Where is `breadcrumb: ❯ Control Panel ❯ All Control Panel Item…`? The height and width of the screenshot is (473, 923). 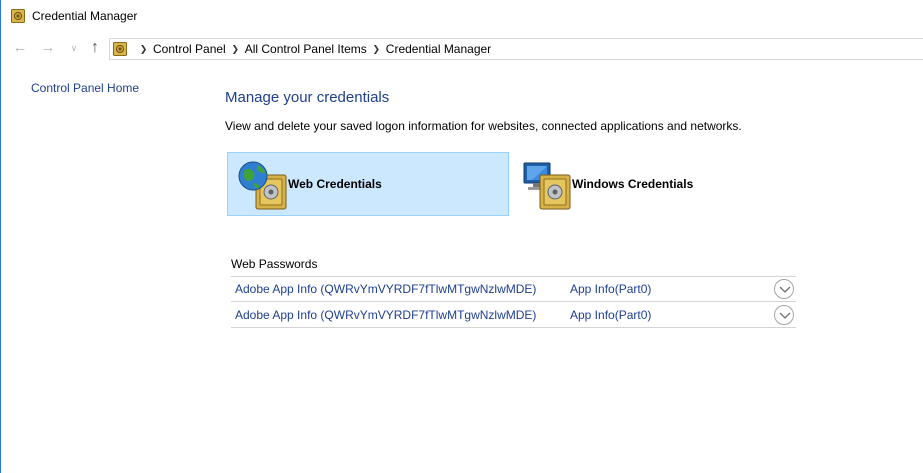
breadcrumb: ❯ Control Panel ❯ All Control Panel Item… is located at coordinates (312, 49).